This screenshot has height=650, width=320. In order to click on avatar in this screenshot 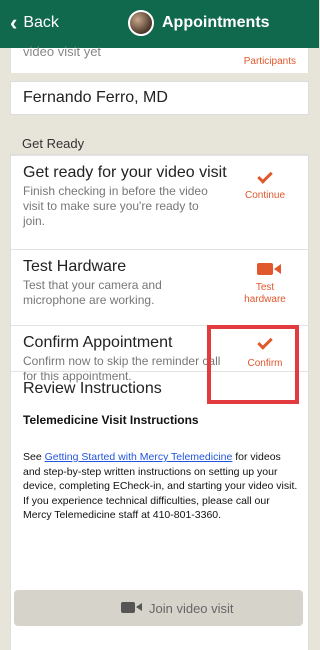, I will do `click(141, 23)`.